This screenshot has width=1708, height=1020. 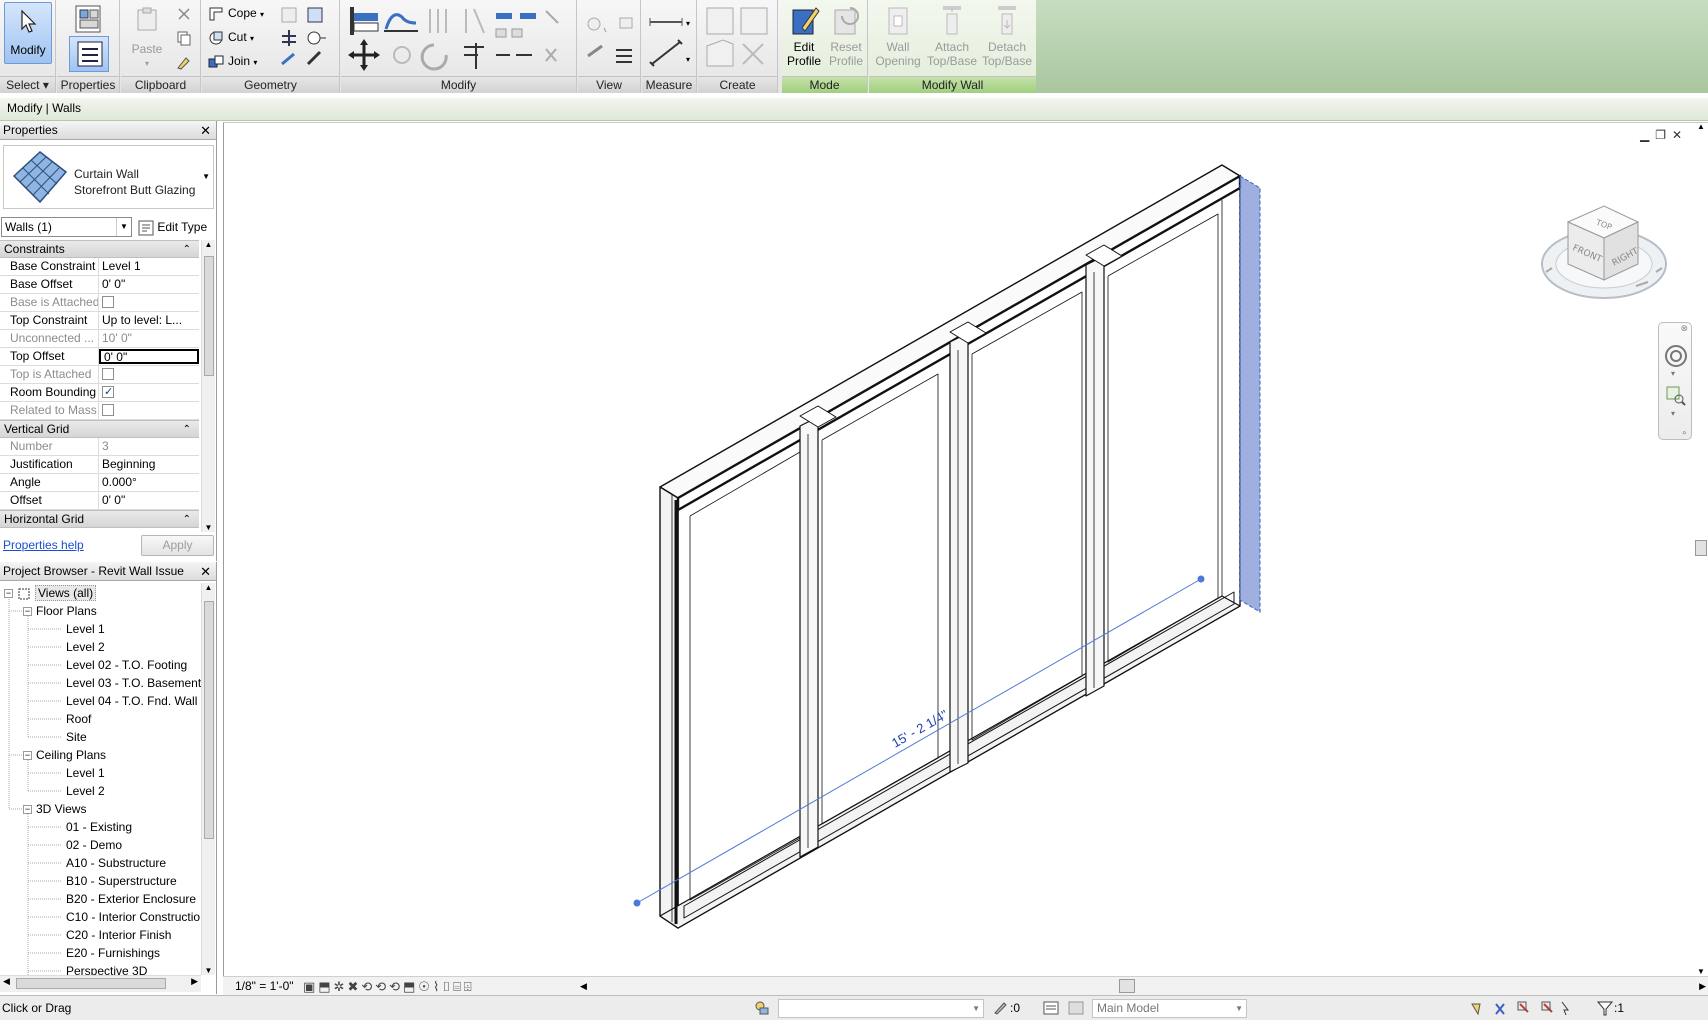 What do you see at coordinates (1606, 257) in the screenshot?
I see `viewcube: TOP FRONT RIGHT` at bounding box center [1606, 257].